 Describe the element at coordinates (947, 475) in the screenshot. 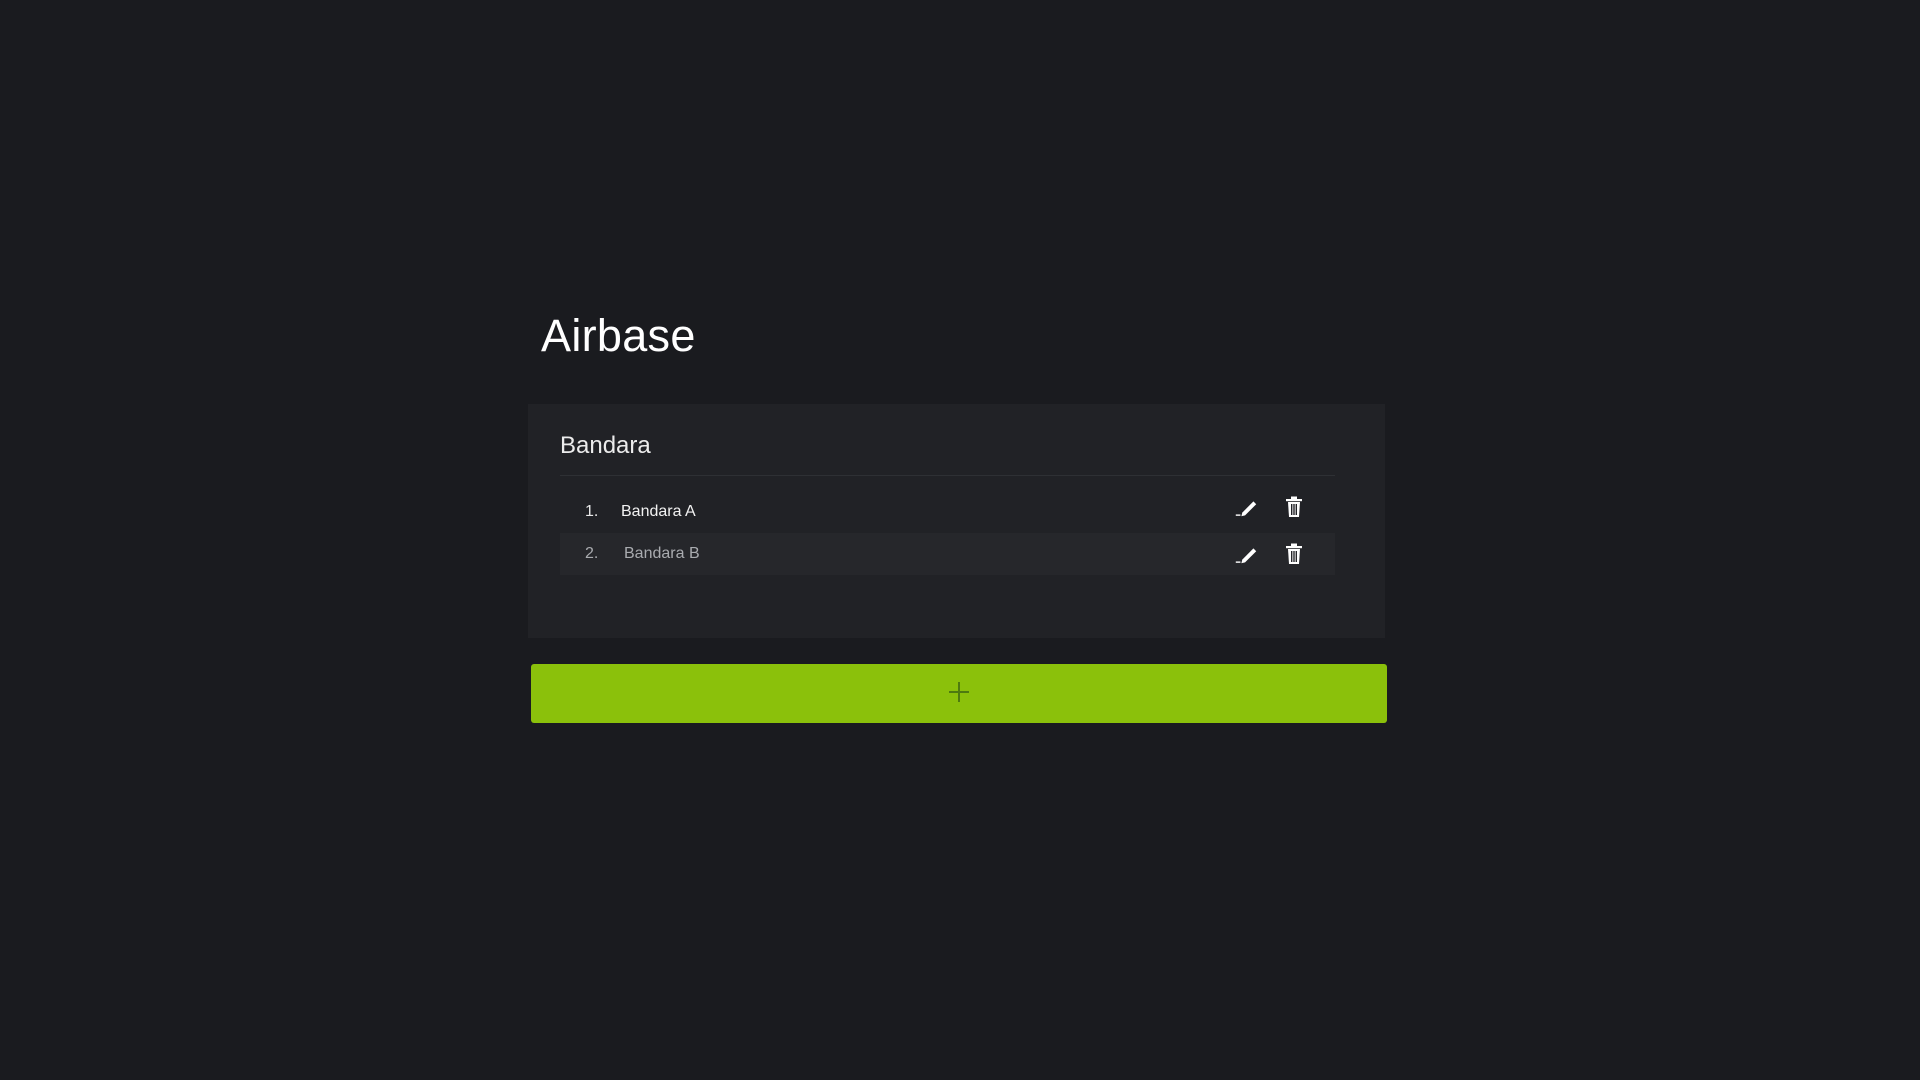

I see `card-divider` at that location.